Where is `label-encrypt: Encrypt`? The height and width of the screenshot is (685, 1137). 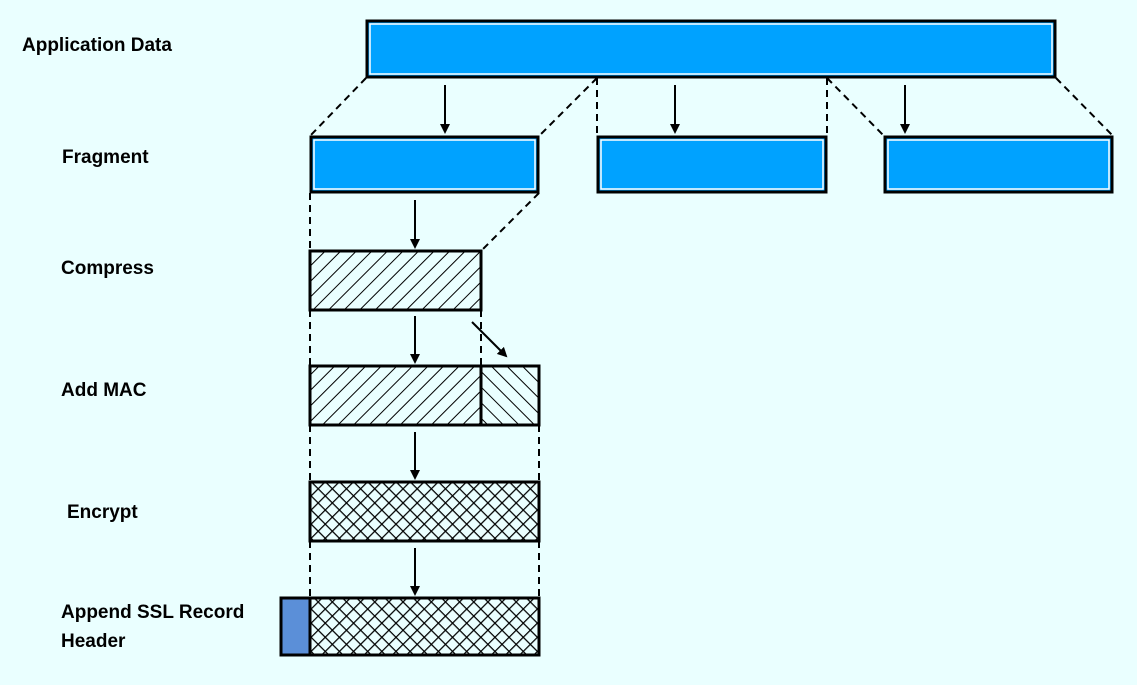
label-encrypt: Encrypt is located at coordinates (102, 512).